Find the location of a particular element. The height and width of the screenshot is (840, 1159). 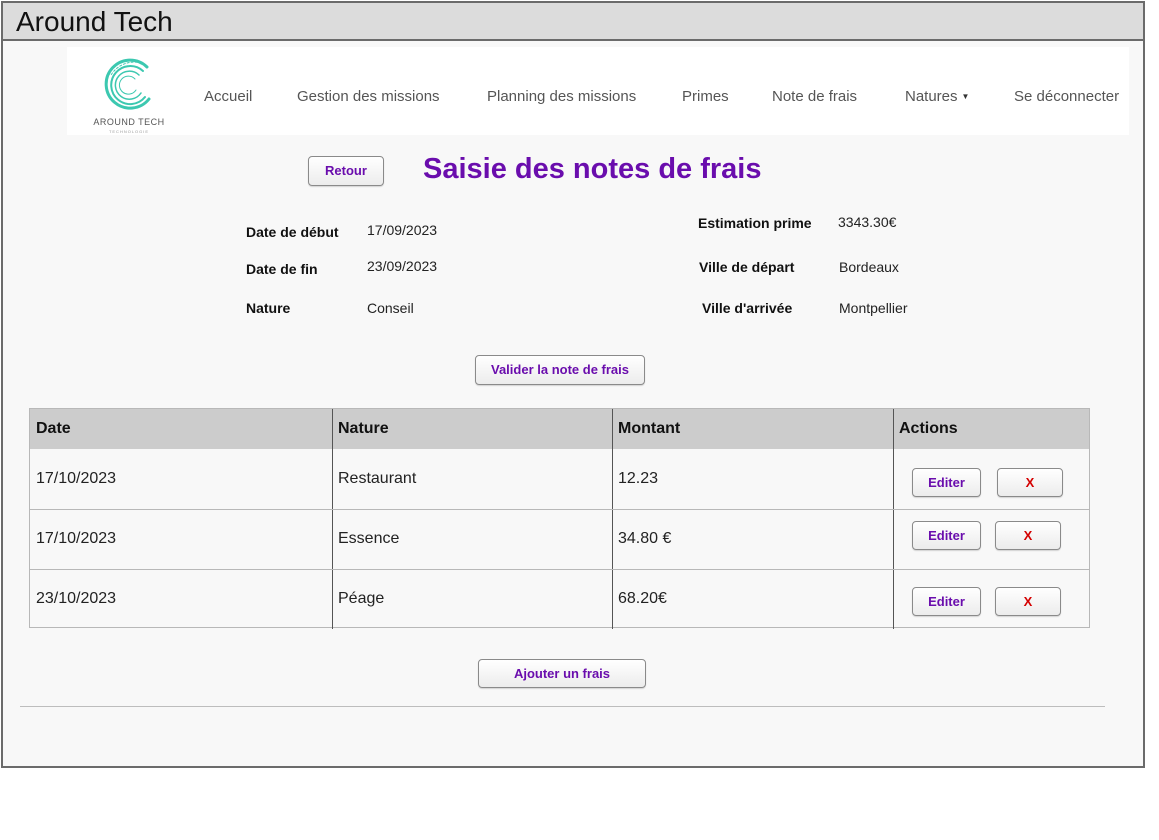

nature-label: Nature is located at coordinates (268, 308).